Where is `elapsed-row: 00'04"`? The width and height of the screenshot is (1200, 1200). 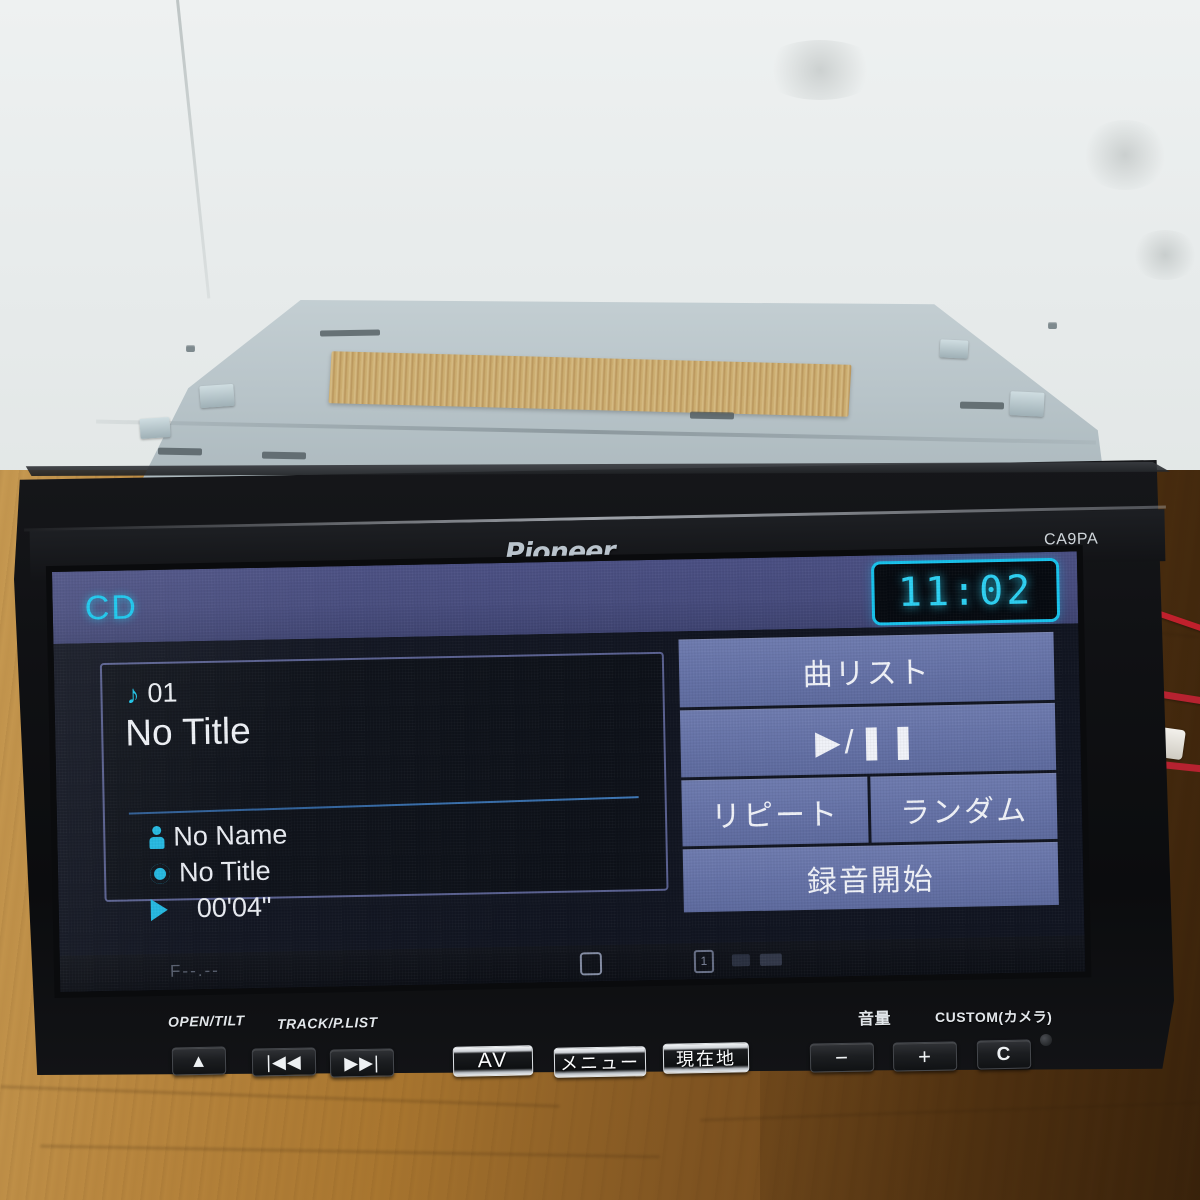
elapsed-row: 00'04" is located at coordinates (219, 908).